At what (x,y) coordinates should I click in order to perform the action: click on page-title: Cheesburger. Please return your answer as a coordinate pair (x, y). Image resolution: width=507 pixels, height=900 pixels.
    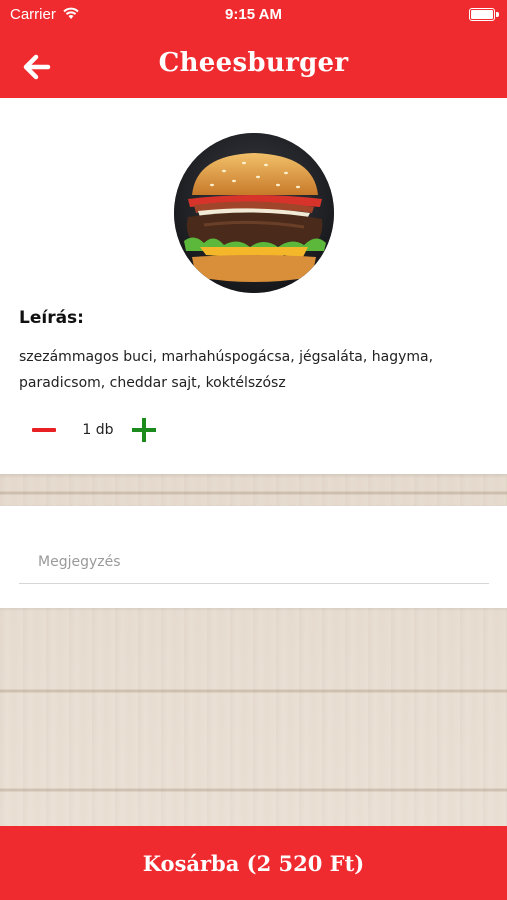
    Looking at the image, I should click on (253, 63).